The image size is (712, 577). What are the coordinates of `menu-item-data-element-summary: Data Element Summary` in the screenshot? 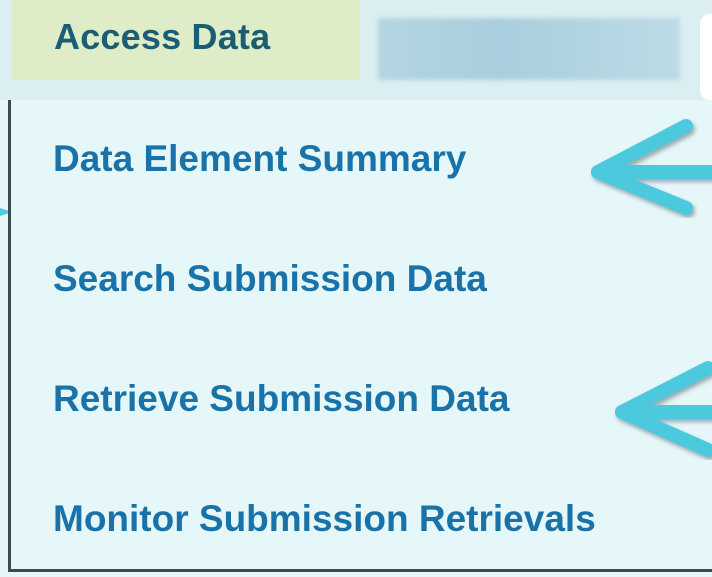 It's located at (259, 159).